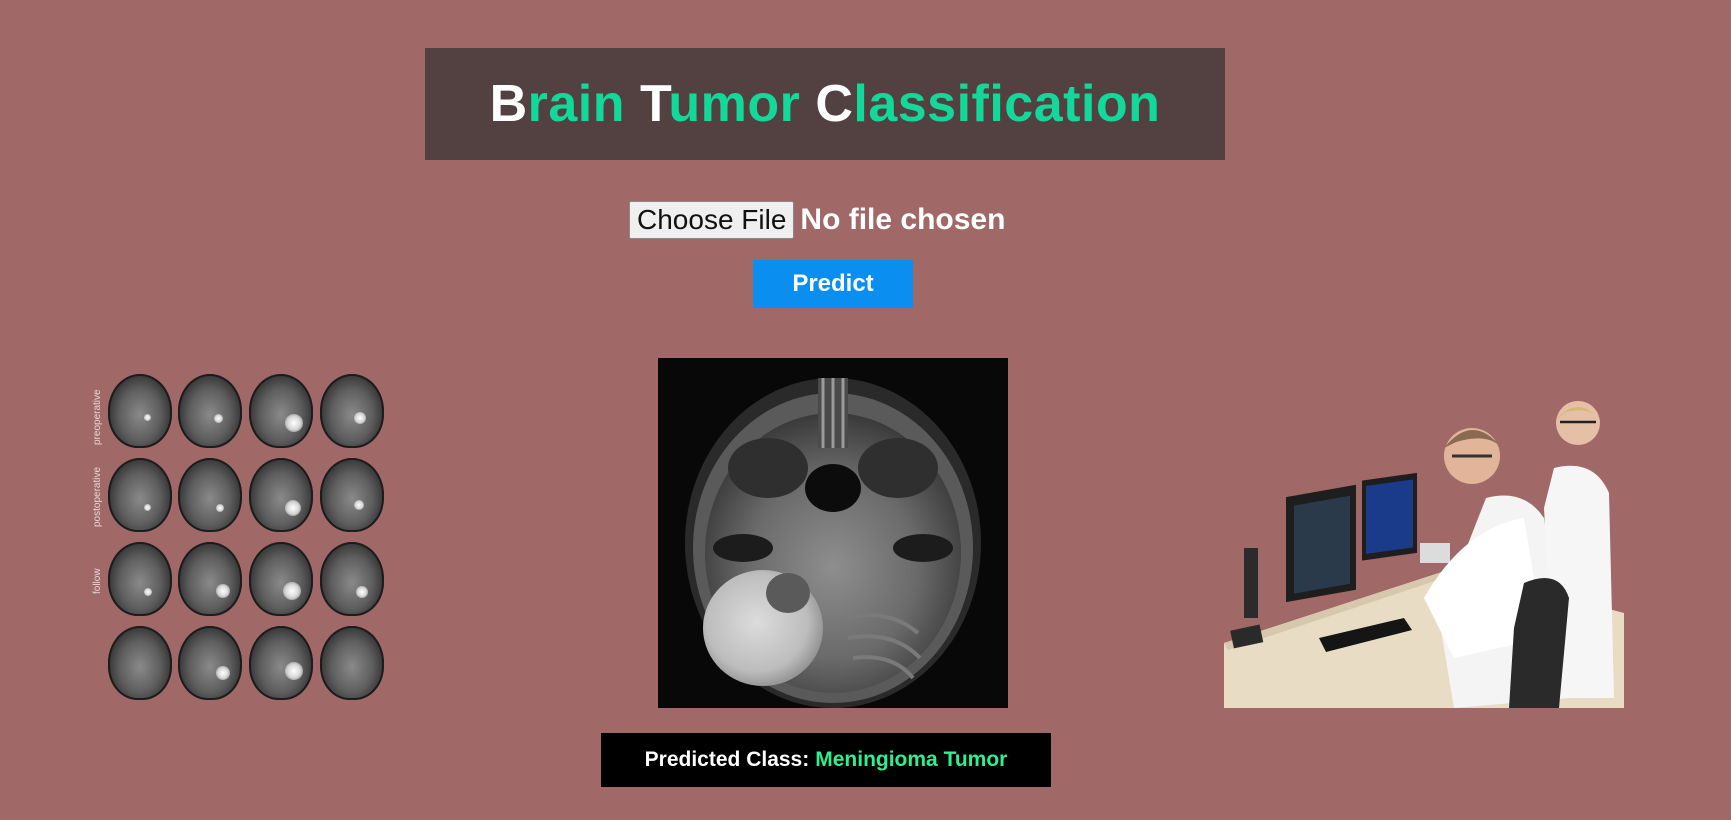  I want to click on uploaded-mri-scan-image, so click(833, 533).